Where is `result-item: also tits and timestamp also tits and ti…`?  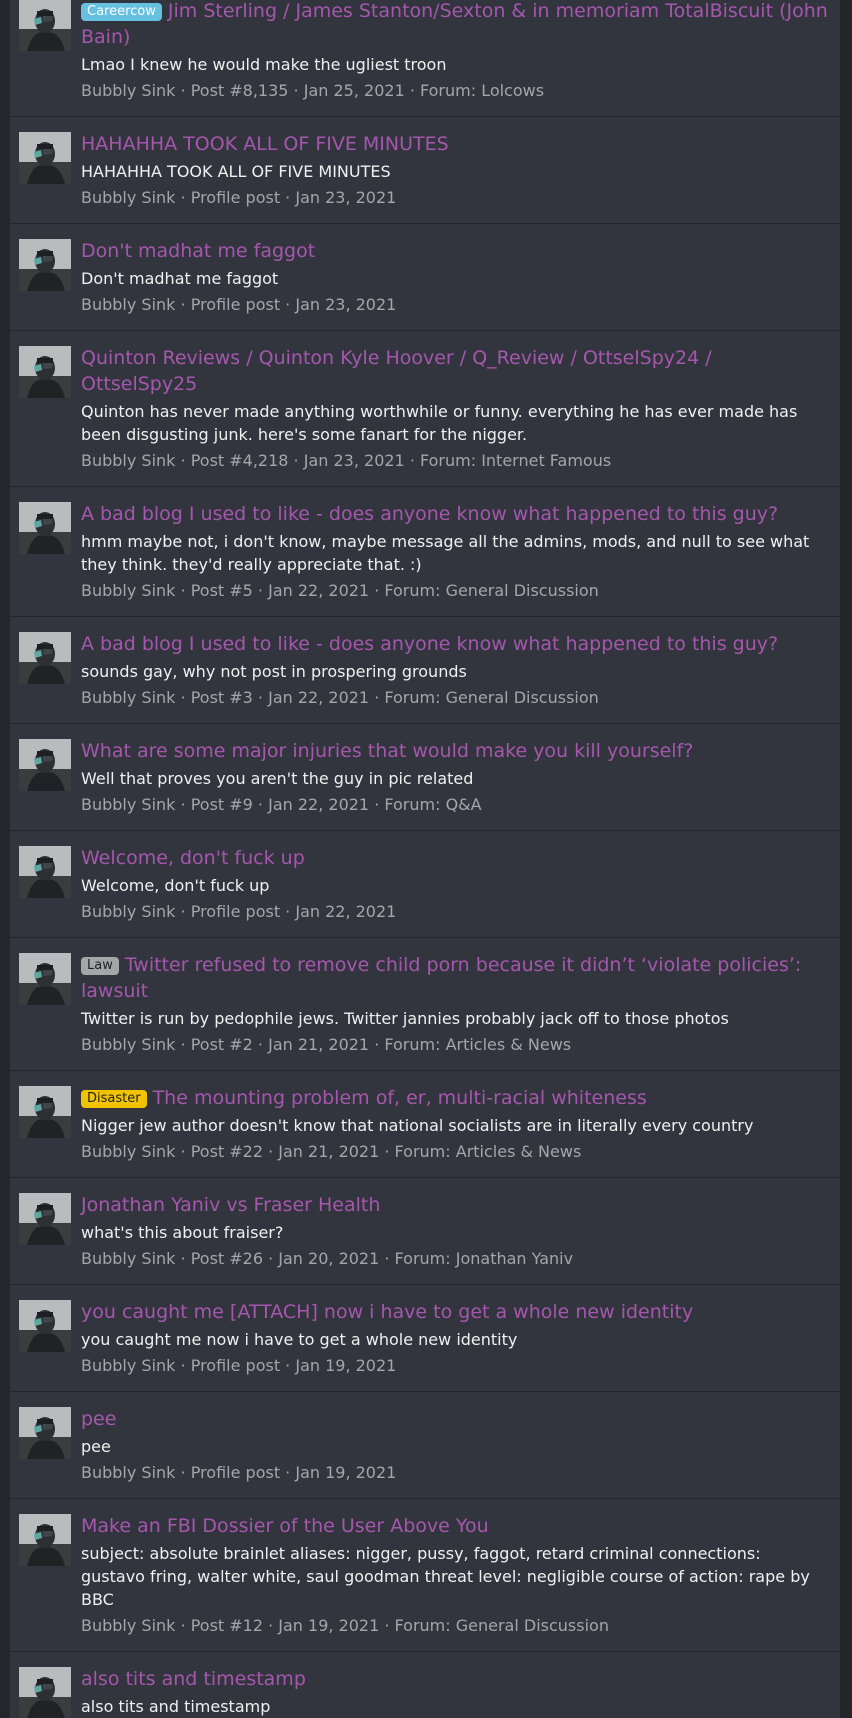 result-item: also tits and timestamp also tits and ti… is located at coordinates (425, 1685).